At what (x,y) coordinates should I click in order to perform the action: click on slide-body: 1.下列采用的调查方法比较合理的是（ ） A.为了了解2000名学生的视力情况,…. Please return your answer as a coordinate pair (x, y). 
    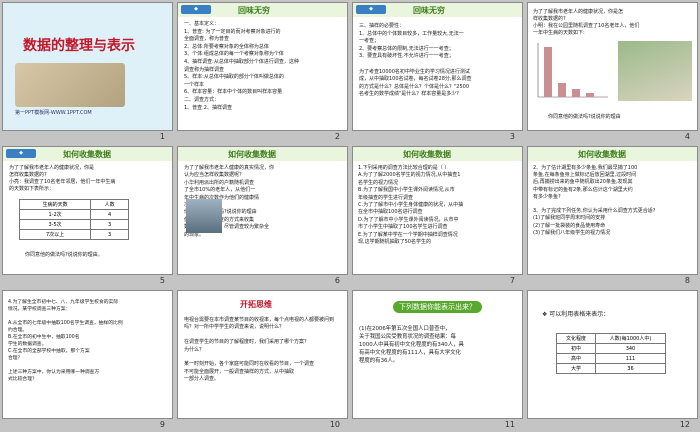
    Looking at the image, I should click on (411, 205).